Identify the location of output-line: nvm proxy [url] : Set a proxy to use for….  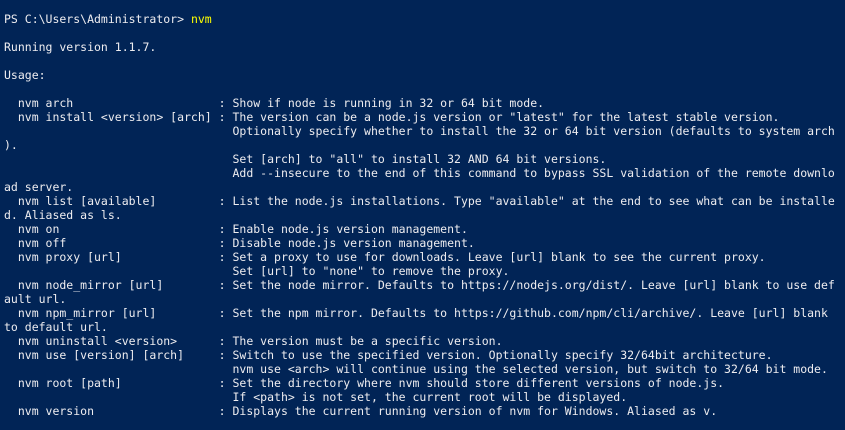
(385, 257).